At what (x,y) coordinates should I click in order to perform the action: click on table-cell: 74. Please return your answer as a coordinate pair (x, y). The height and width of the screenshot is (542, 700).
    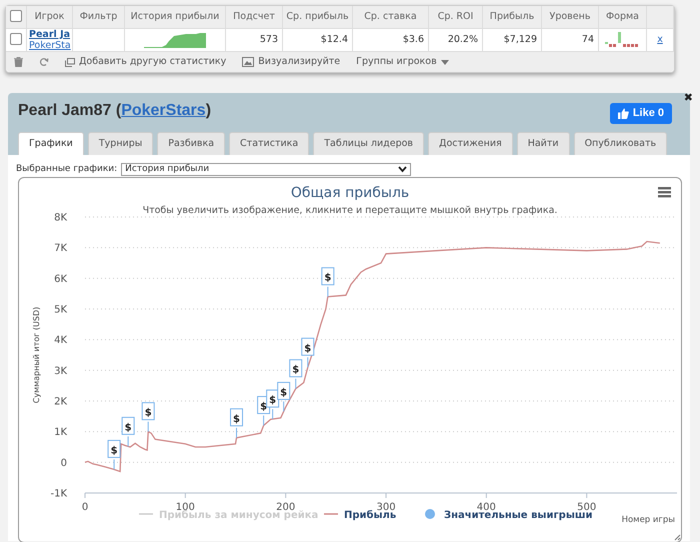
    Looking at the image, I should click on (588, 39).